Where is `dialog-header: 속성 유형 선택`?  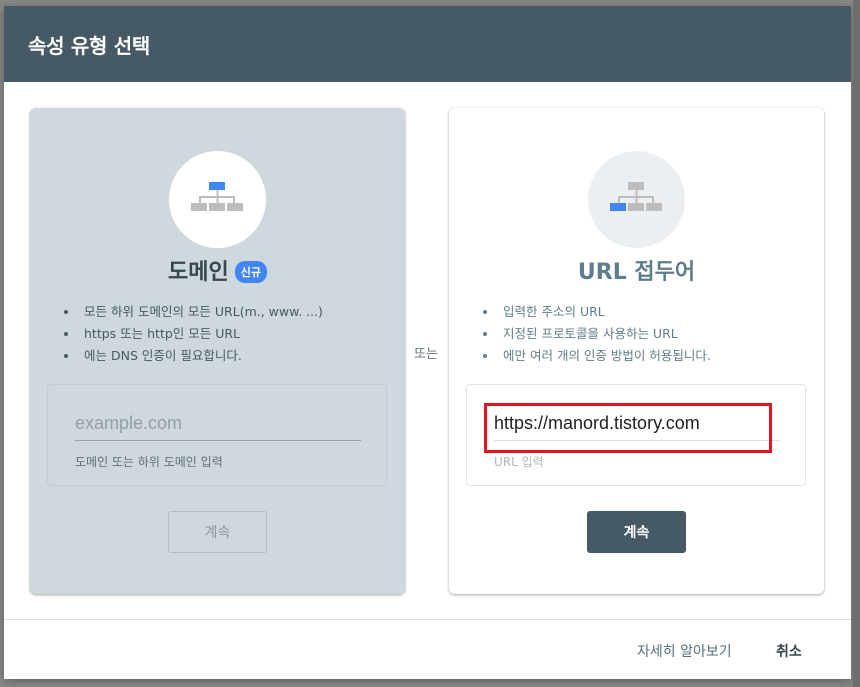
dialog-header: 속성 유형 선택 is located at coordinates (427, 44).